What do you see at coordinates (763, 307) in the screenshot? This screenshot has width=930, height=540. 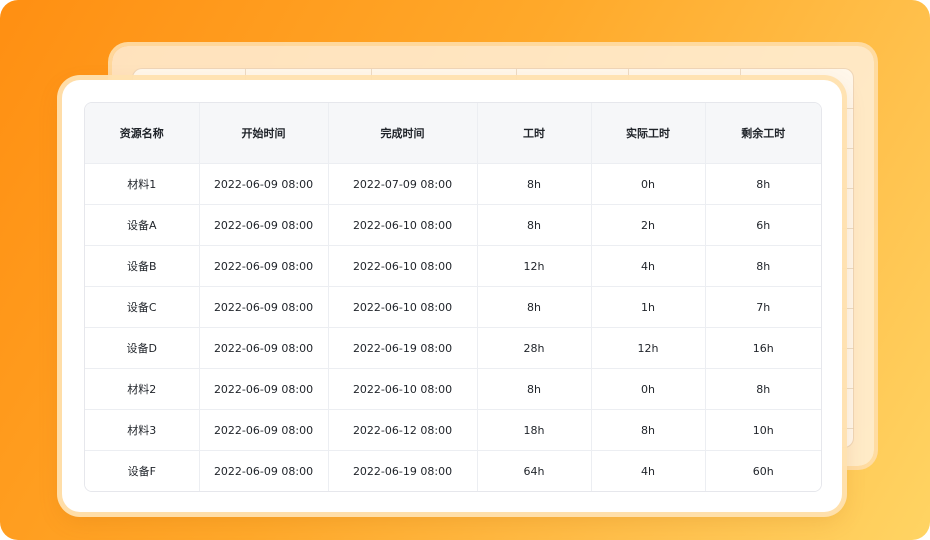 I see `cell-remaining-hours: 7h` at bounding box center [763, 307].